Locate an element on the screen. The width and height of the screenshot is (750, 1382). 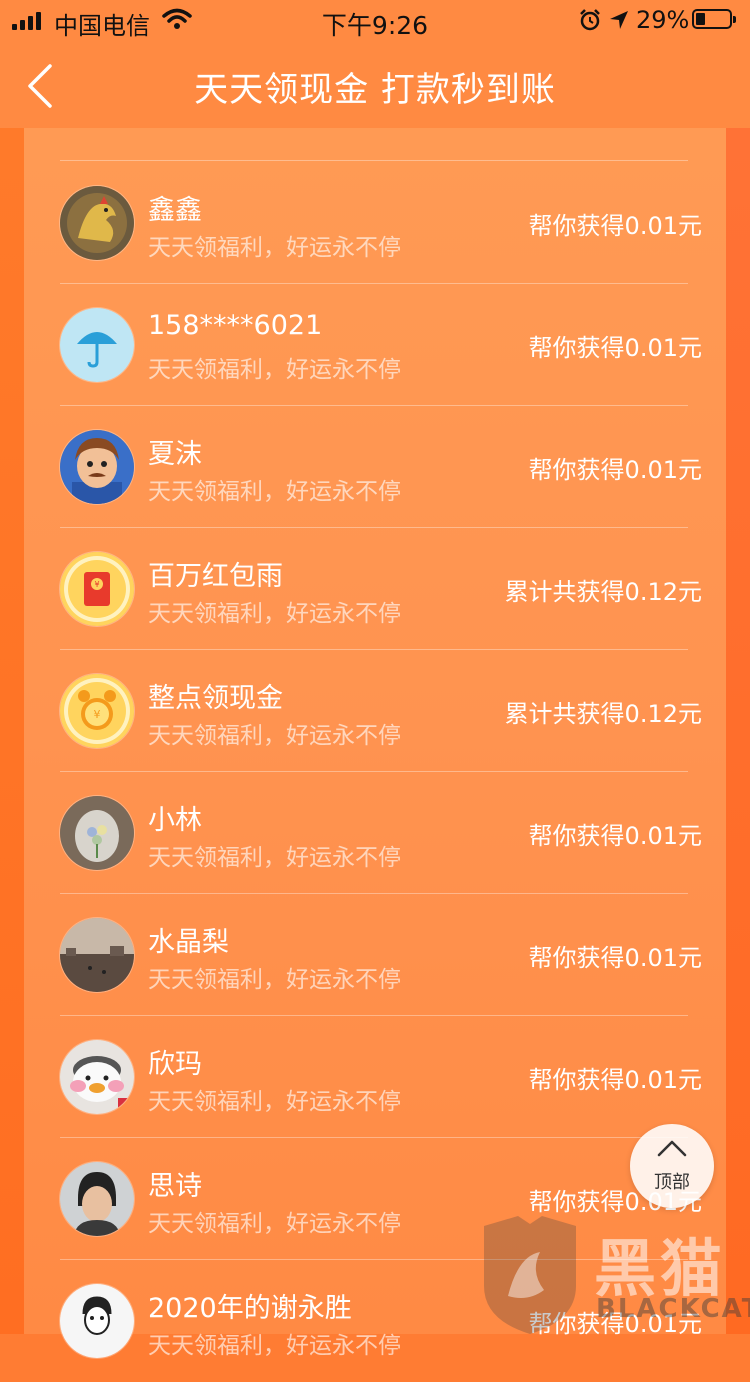
page-title: 天天领现金 打款秒到账 is located at coordinates (375, 90).